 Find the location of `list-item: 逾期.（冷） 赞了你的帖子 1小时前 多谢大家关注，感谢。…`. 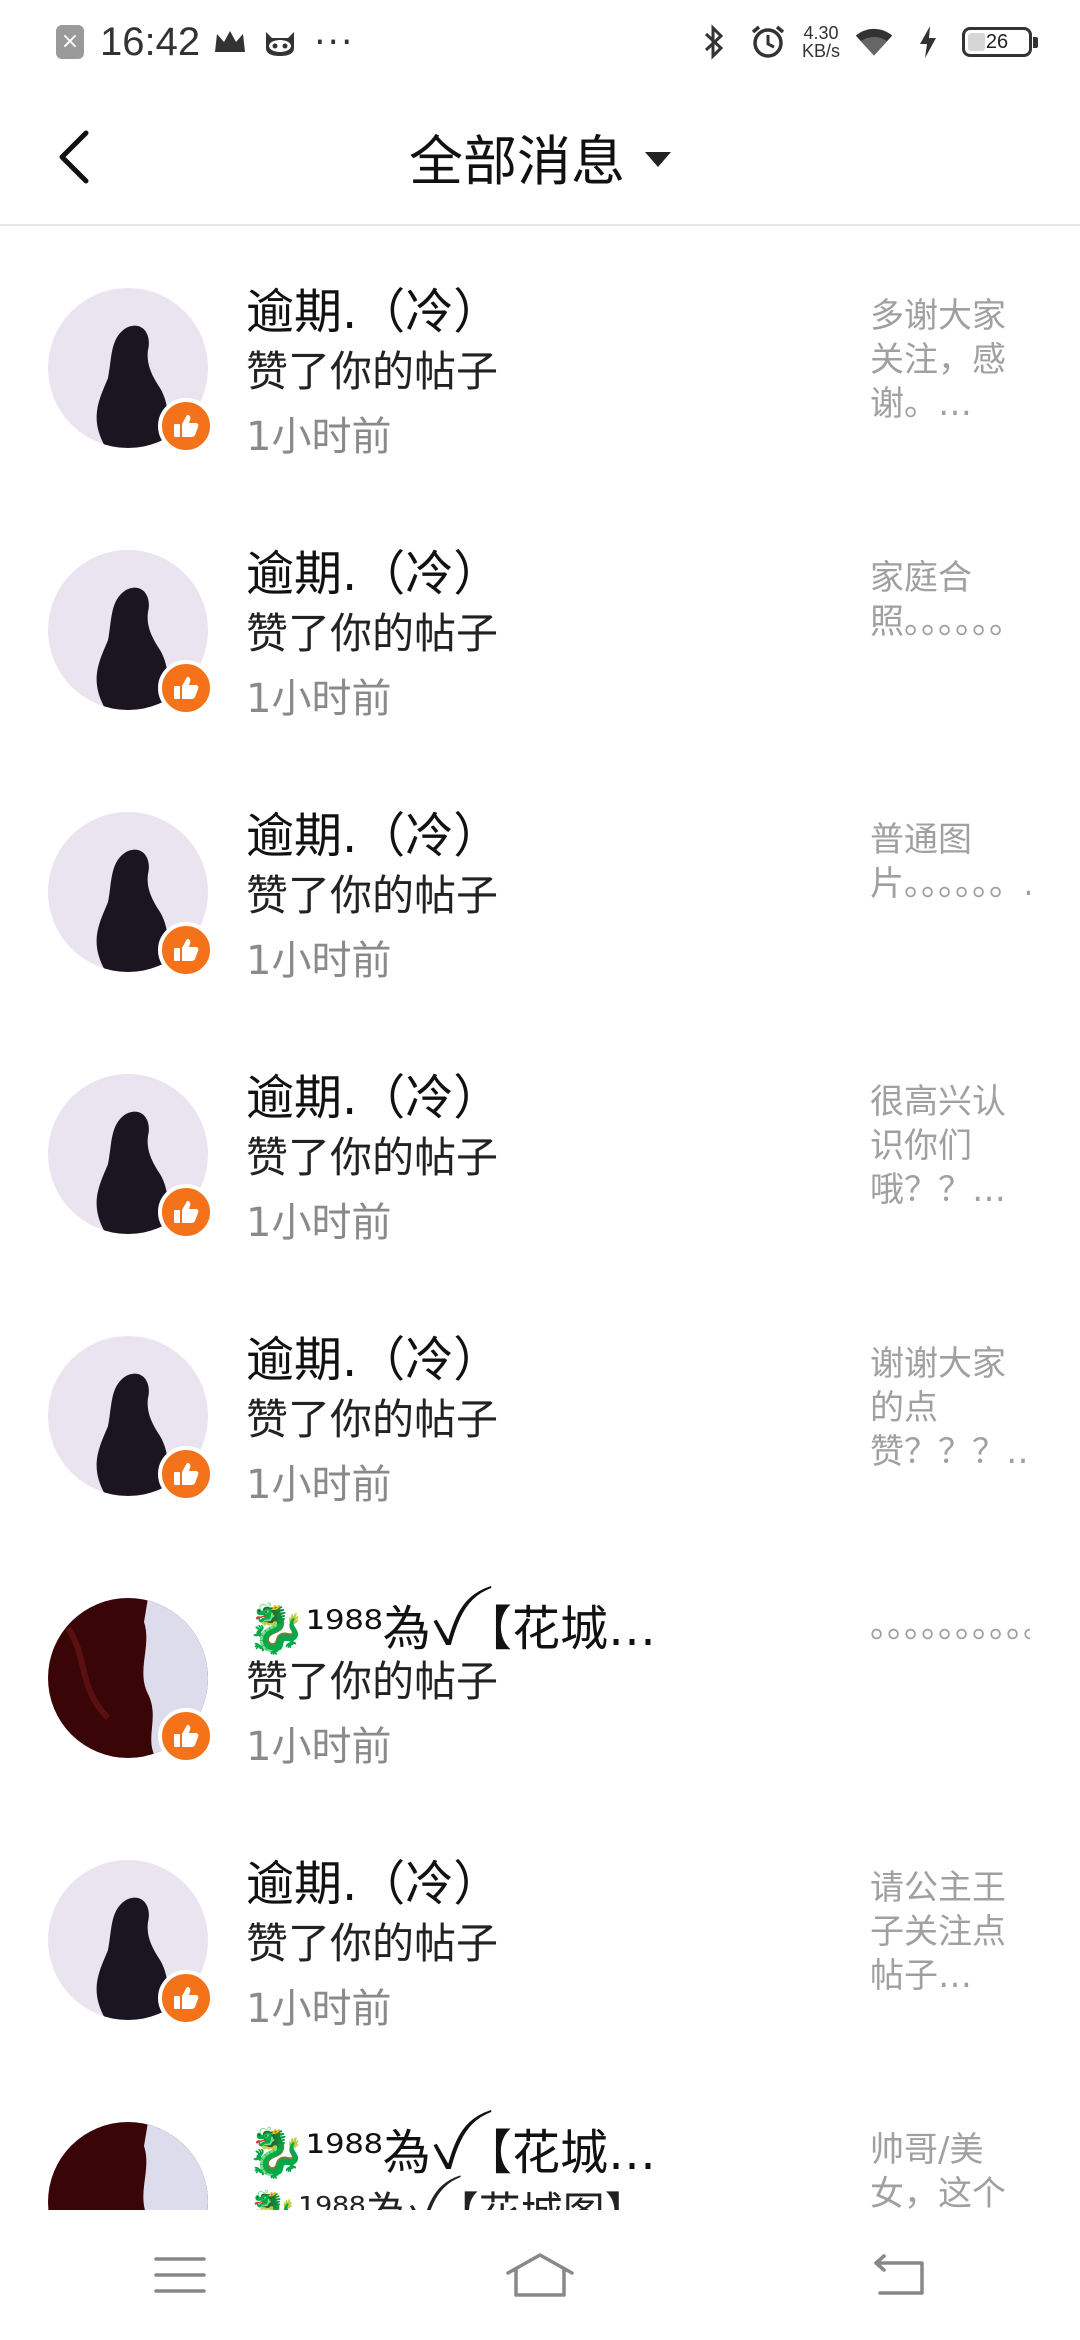

list-item: 逾期.（冷） 赞了你的帖子 1小时前 多谢大家关注，感谢。… is located at coordinates (540, 359).